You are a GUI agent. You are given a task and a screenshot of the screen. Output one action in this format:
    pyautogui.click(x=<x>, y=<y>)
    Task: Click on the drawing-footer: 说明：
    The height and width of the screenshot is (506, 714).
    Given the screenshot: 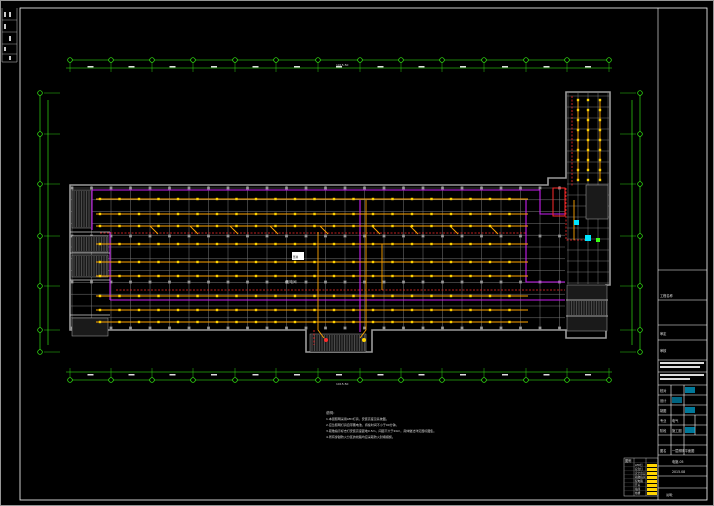 What is the action you would take?
    pyautogui.click(x=670, y=494)
    